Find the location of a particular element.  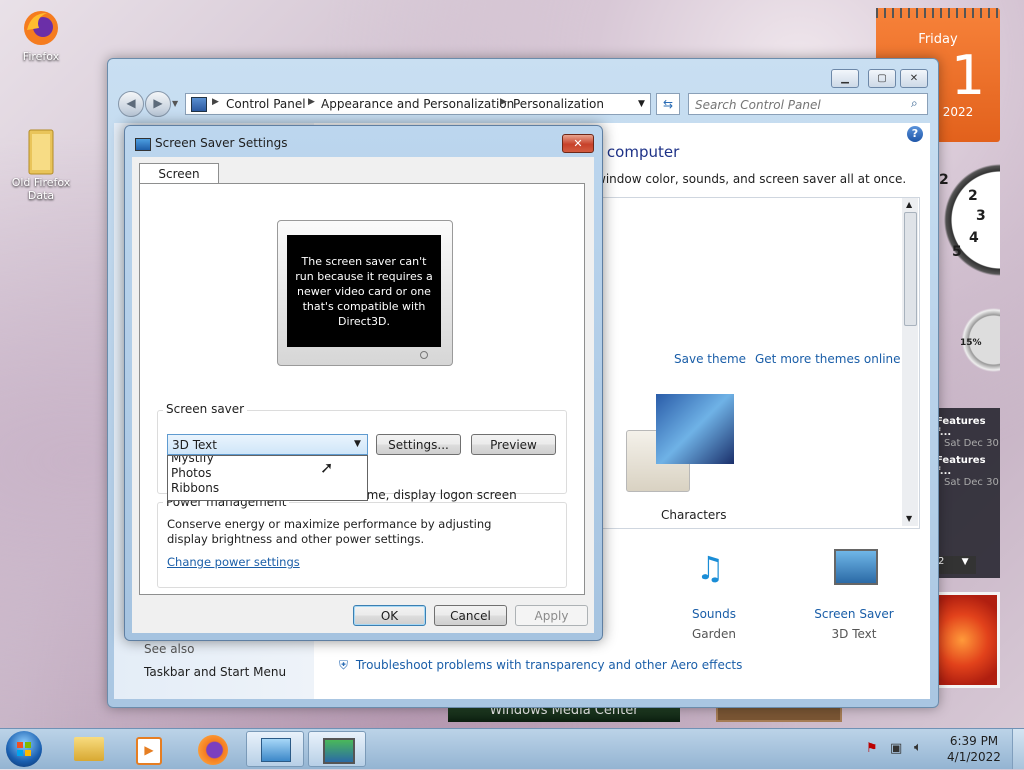

arrow-left-icon: ◀ is located at coordinates (131, 103).